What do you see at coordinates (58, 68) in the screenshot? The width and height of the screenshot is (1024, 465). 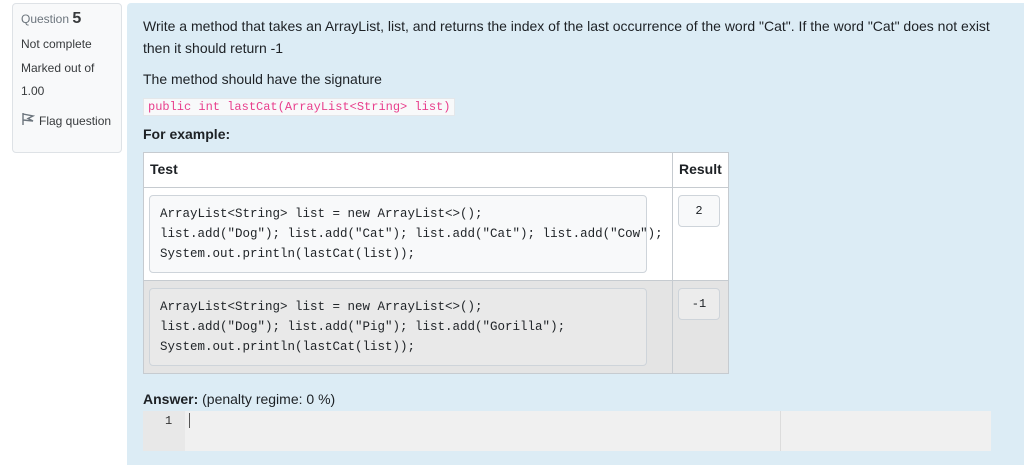 I see `marked-out-of-label: Marked out of` at bounding box center [58, 68].